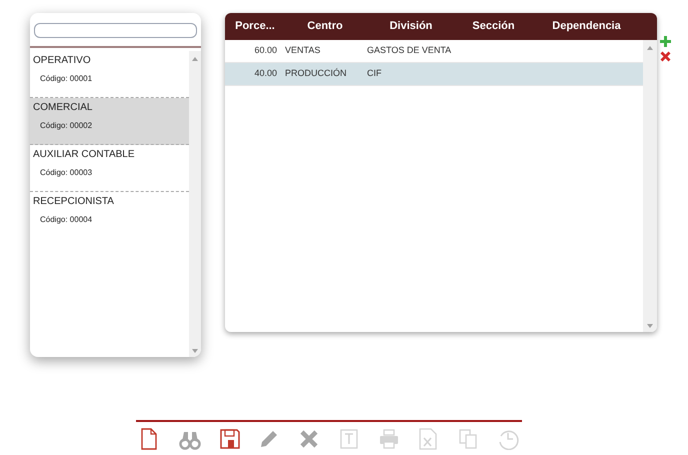 The image size is (688, 455). Describe the element at coordinates (109, 121) in the screenshot. I see `list-item: COMERCIAL Código: 00002` at that location.